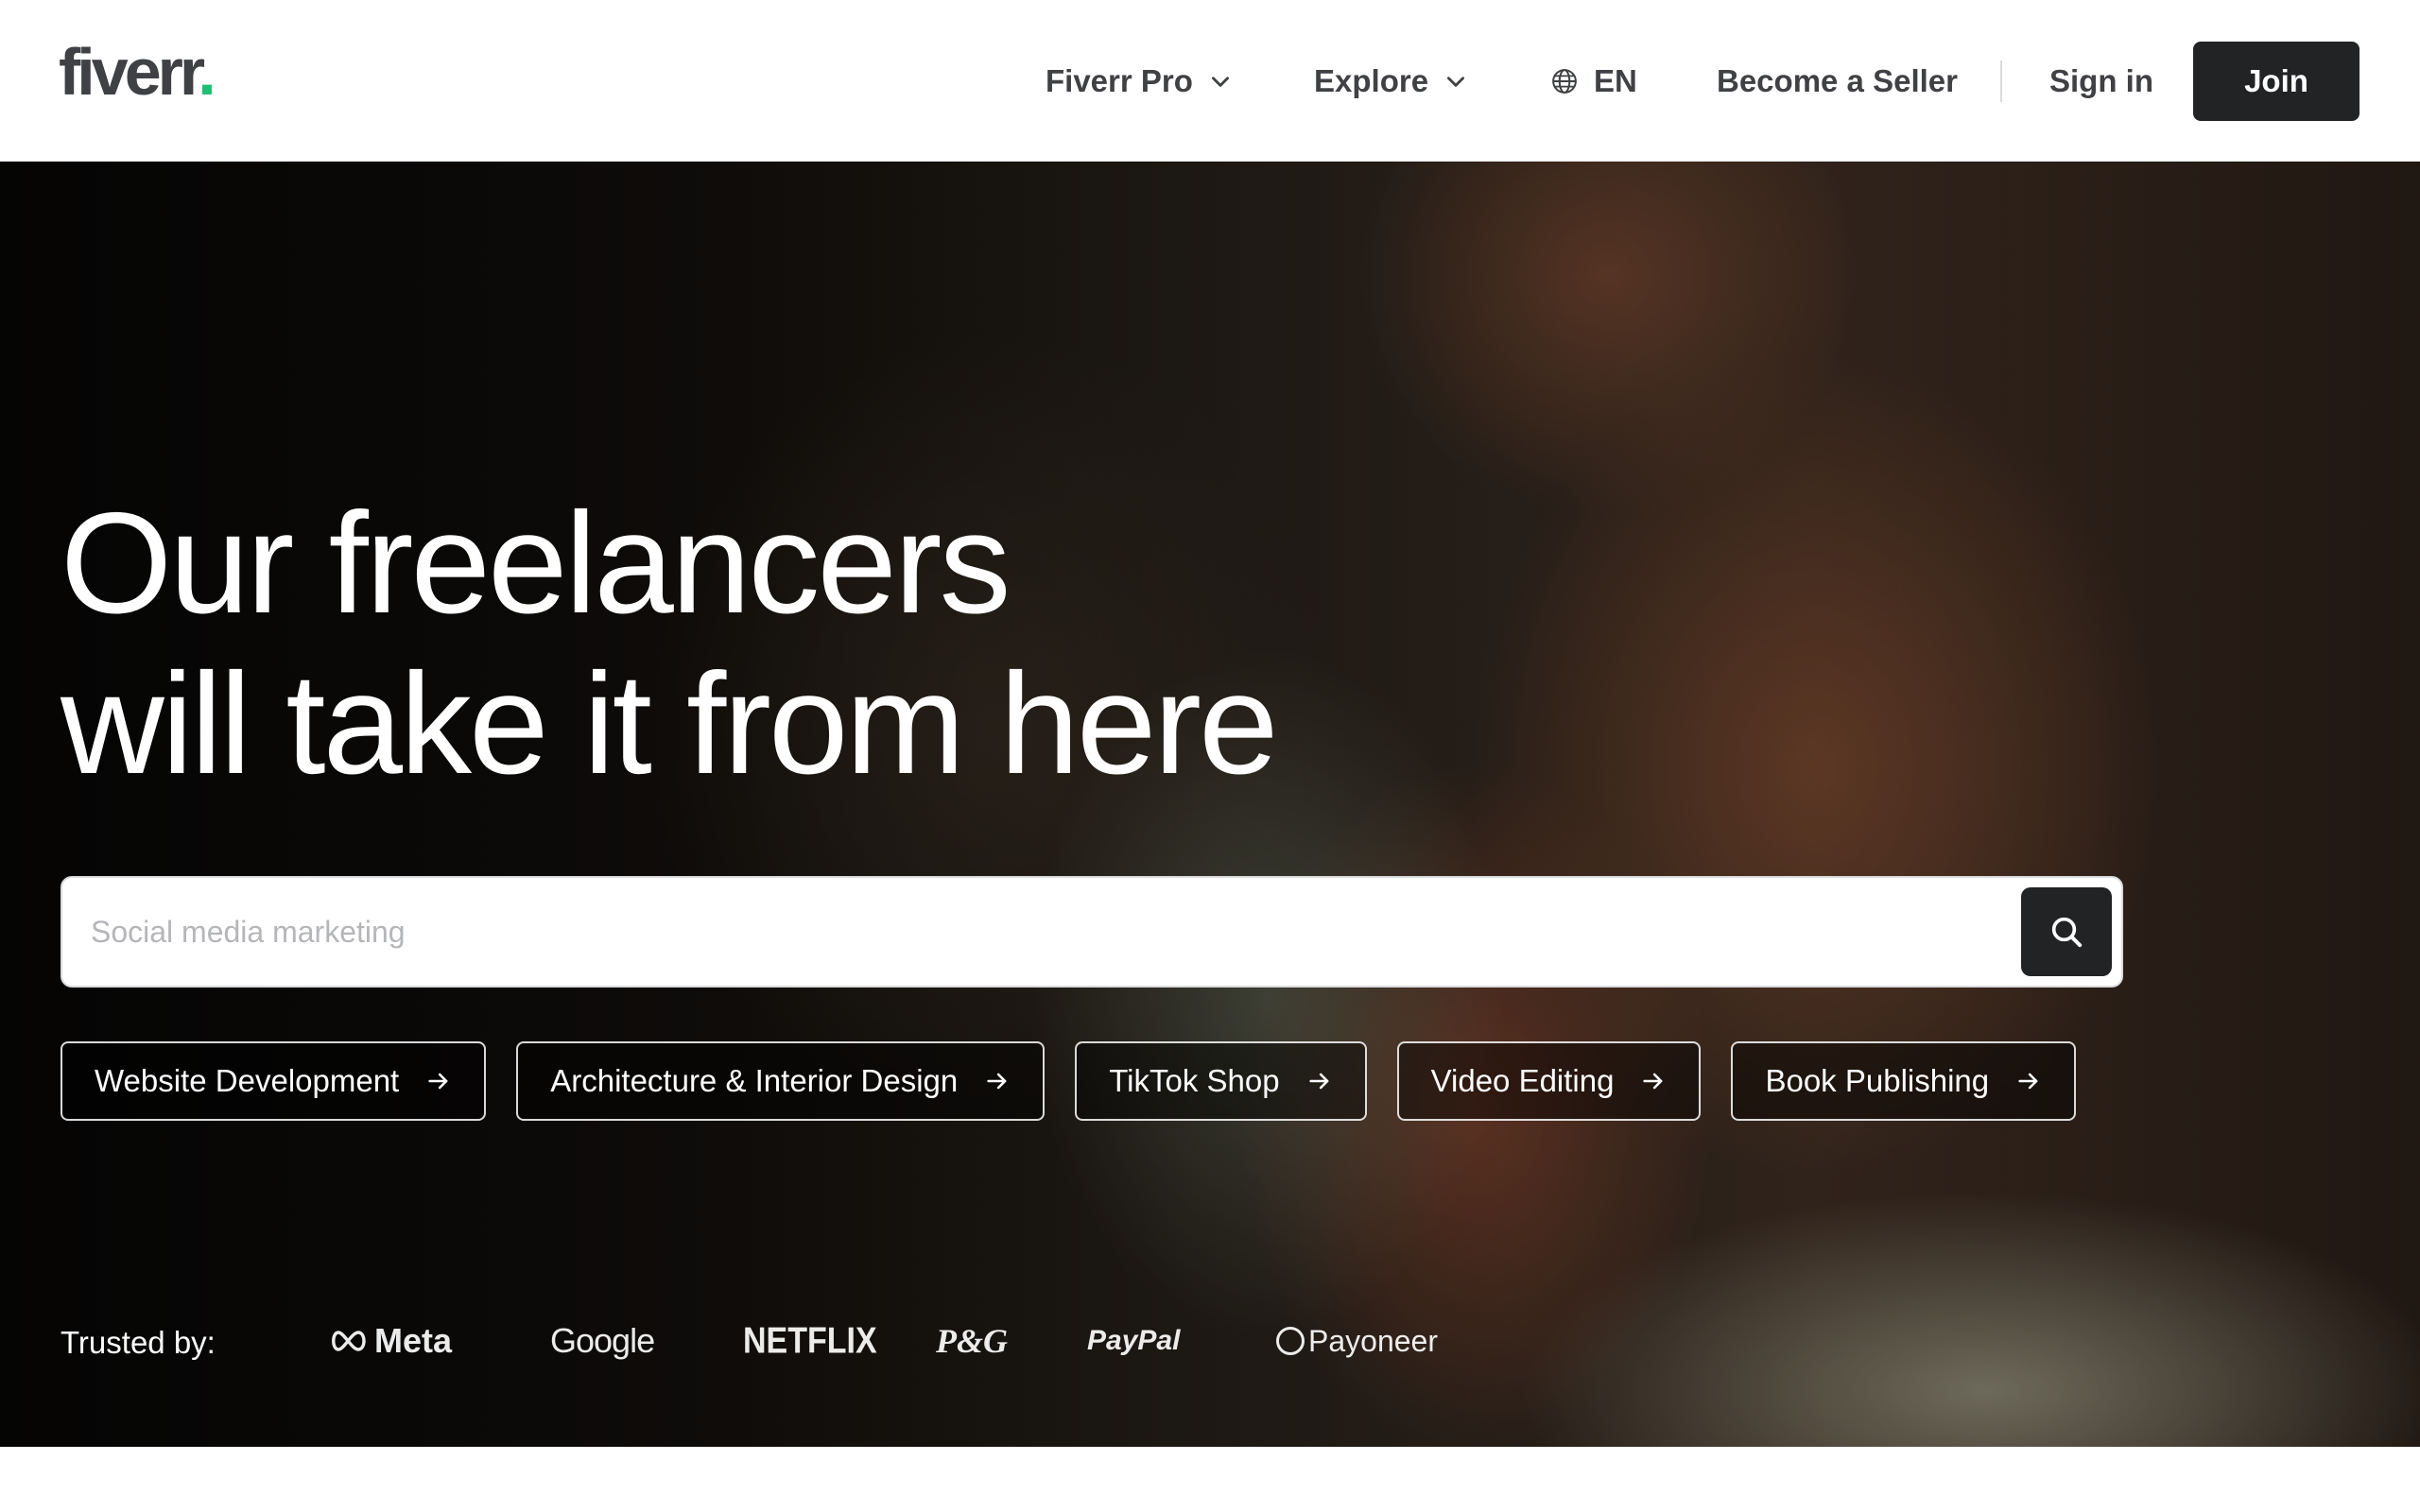 The image size is (2420, 1512). Describe the element at coordinates (1373, 1340) in the screenshot. I see `payoneer-logo-text: Payoneer` at that location.